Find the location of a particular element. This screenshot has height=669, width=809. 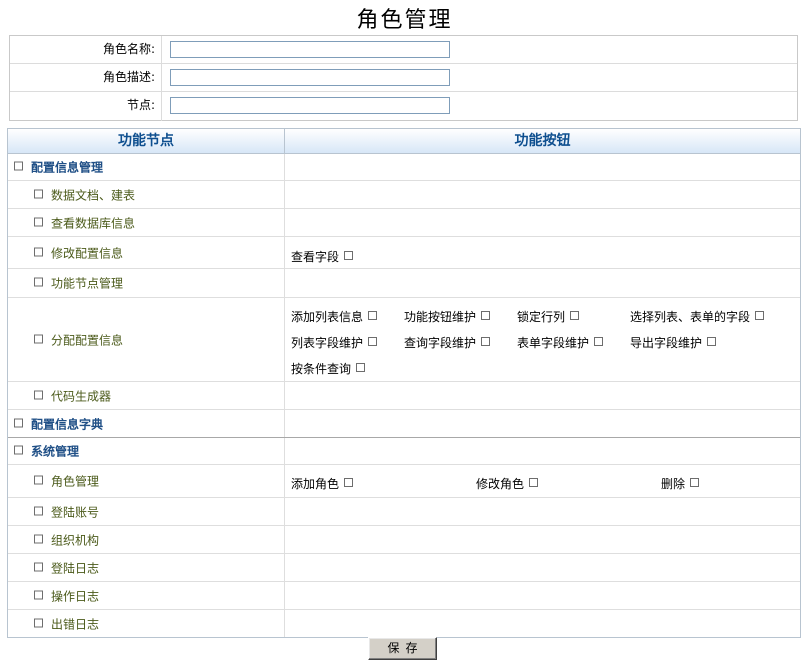

role-form: 角色名称: 角色描述: 节点: is located at coordinates (403, 78).